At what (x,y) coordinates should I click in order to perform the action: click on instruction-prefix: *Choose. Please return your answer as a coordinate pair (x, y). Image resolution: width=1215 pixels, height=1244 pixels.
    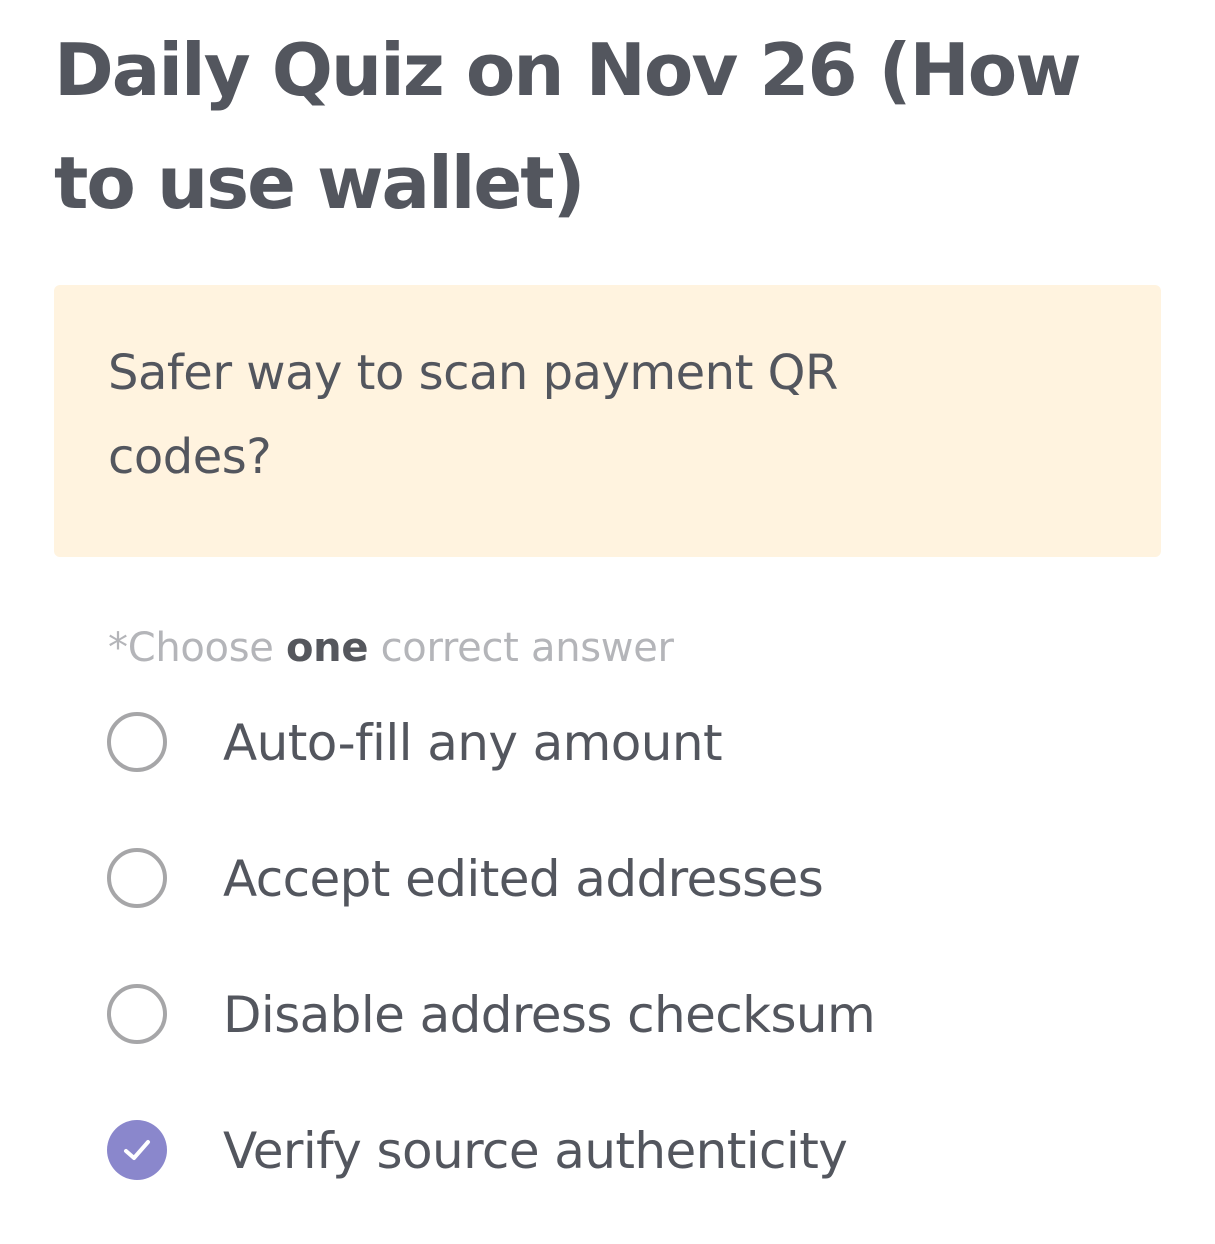
    Looking at the image, I should click on (197, 648).